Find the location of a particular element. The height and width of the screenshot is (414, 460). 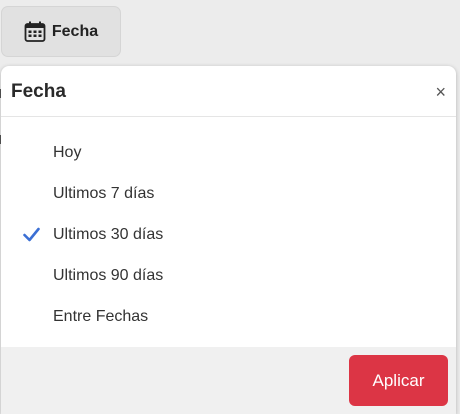

date-filter-button: Fecha is located at coordinates (61, 31).